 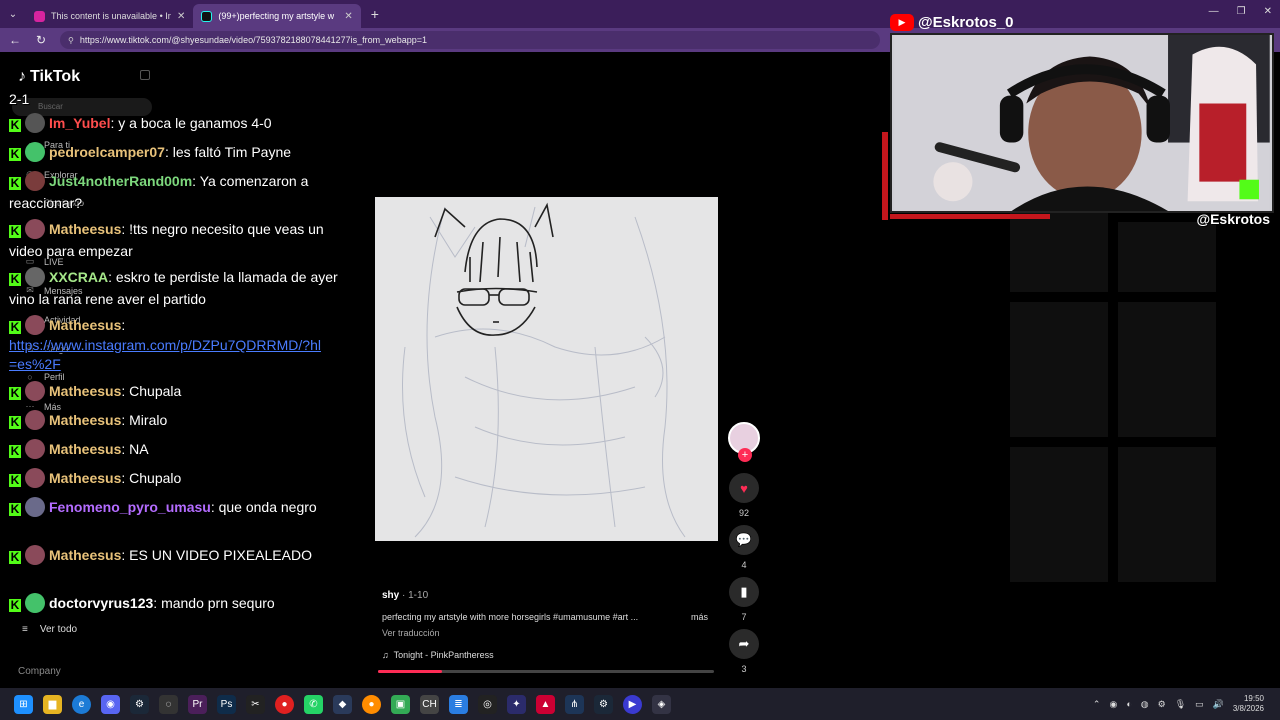 What do you see at coordinates (284, 704) in the screenshot?
I see `record-icon: ●` at bounding box center [284, 704].